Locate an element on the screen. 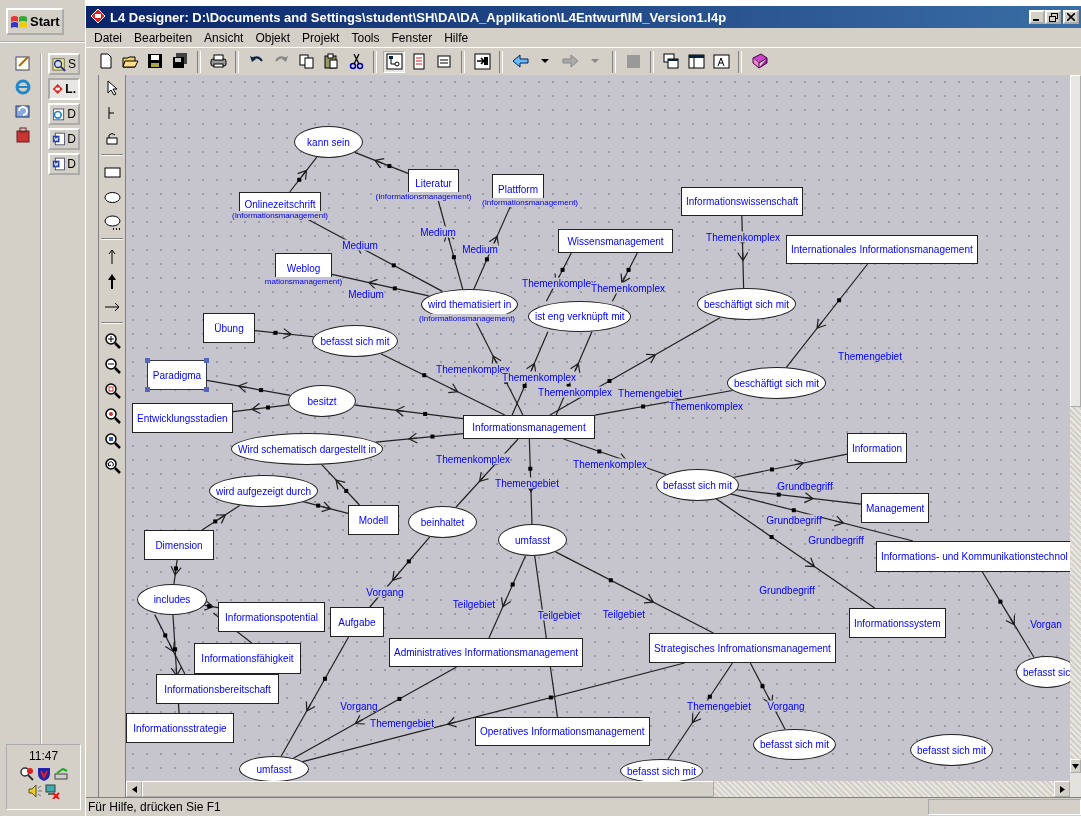  close-icon is located at coordinates (1071, 17).